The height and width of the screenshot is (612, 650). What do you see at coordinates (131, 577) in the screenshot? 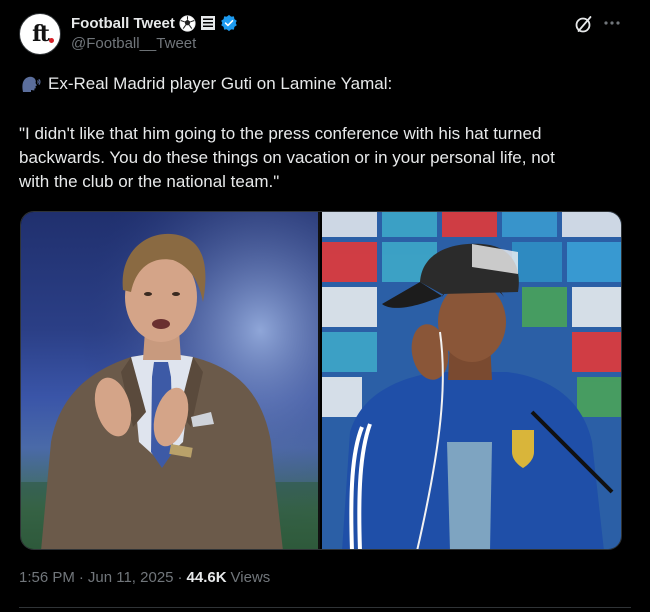
I see `tweet-date: Jun 11, 2025` at bounding box center [131, 577].